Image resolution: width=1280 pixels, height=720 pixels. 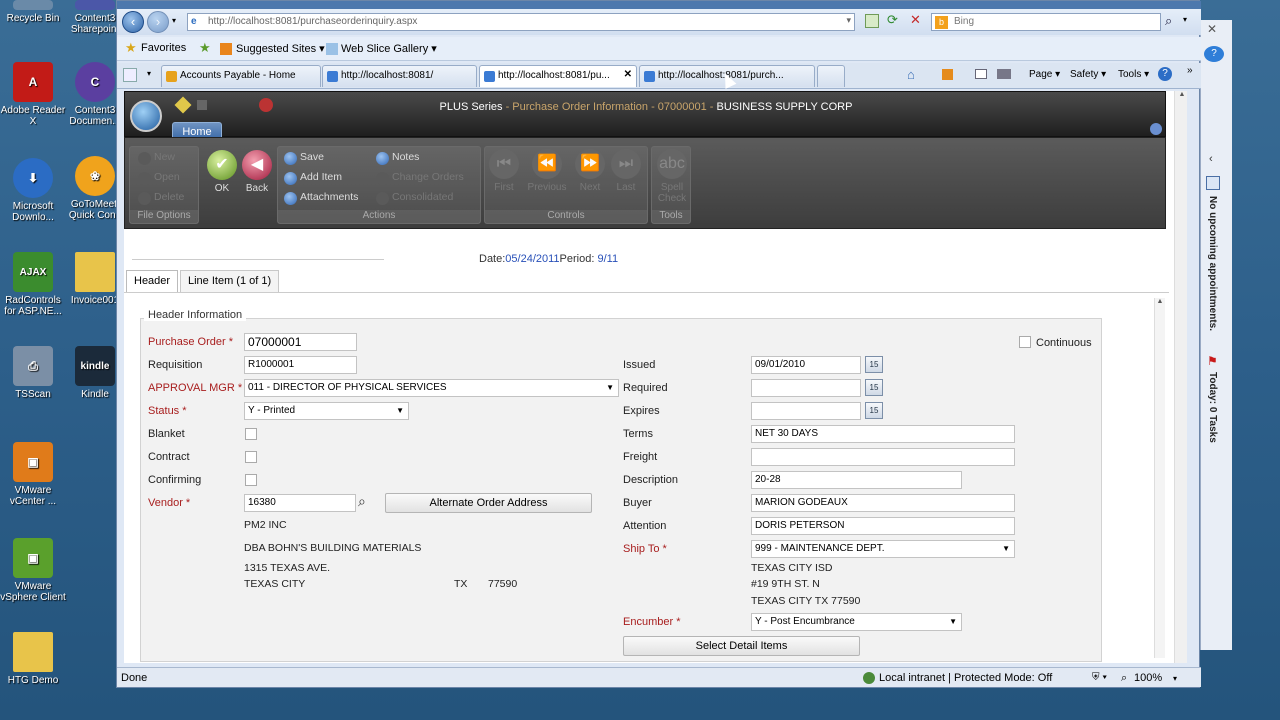 I want to click on web-slice-gallery-link: Web Slice Gallery ▾, so click(x=389, y=48).